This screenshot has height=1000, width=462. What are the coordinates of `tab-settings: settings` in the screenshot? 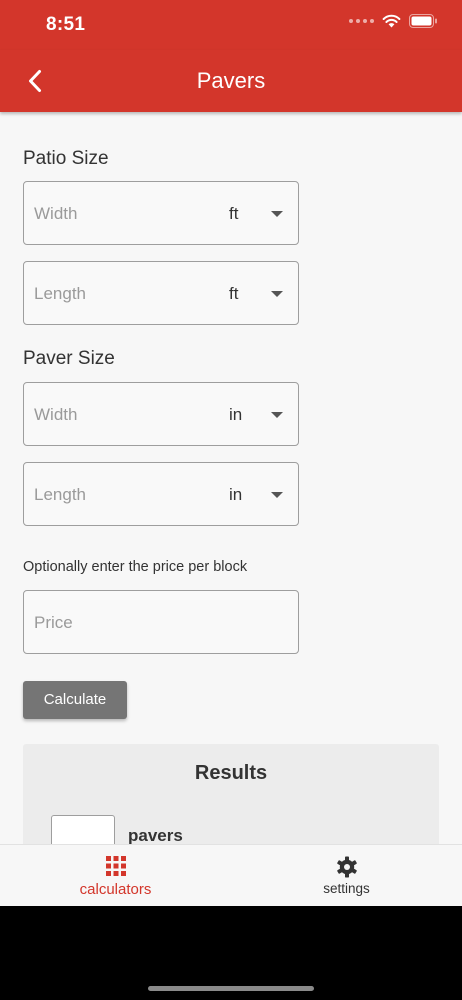 It's located at (346, 876).